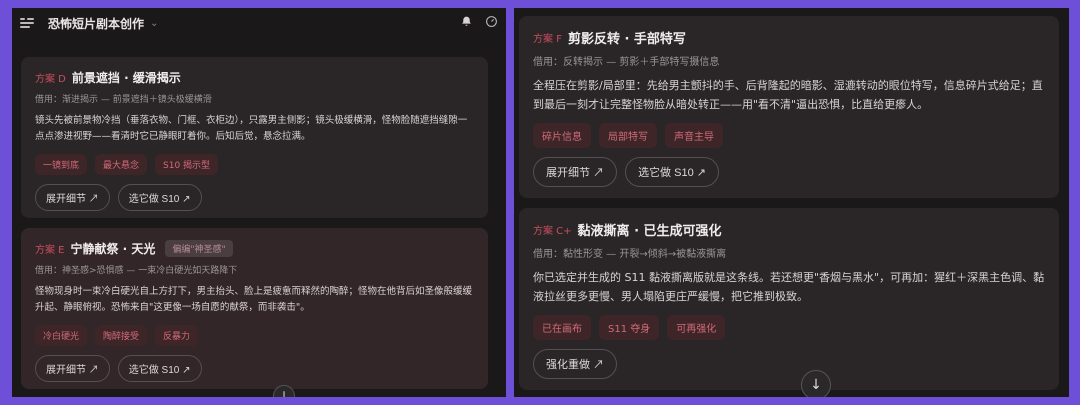  What do you see at coordinates (199, 248) in the screenshot?
I see `preference-badge: 偏编"神圣感"` at bounding box center [199, 248].